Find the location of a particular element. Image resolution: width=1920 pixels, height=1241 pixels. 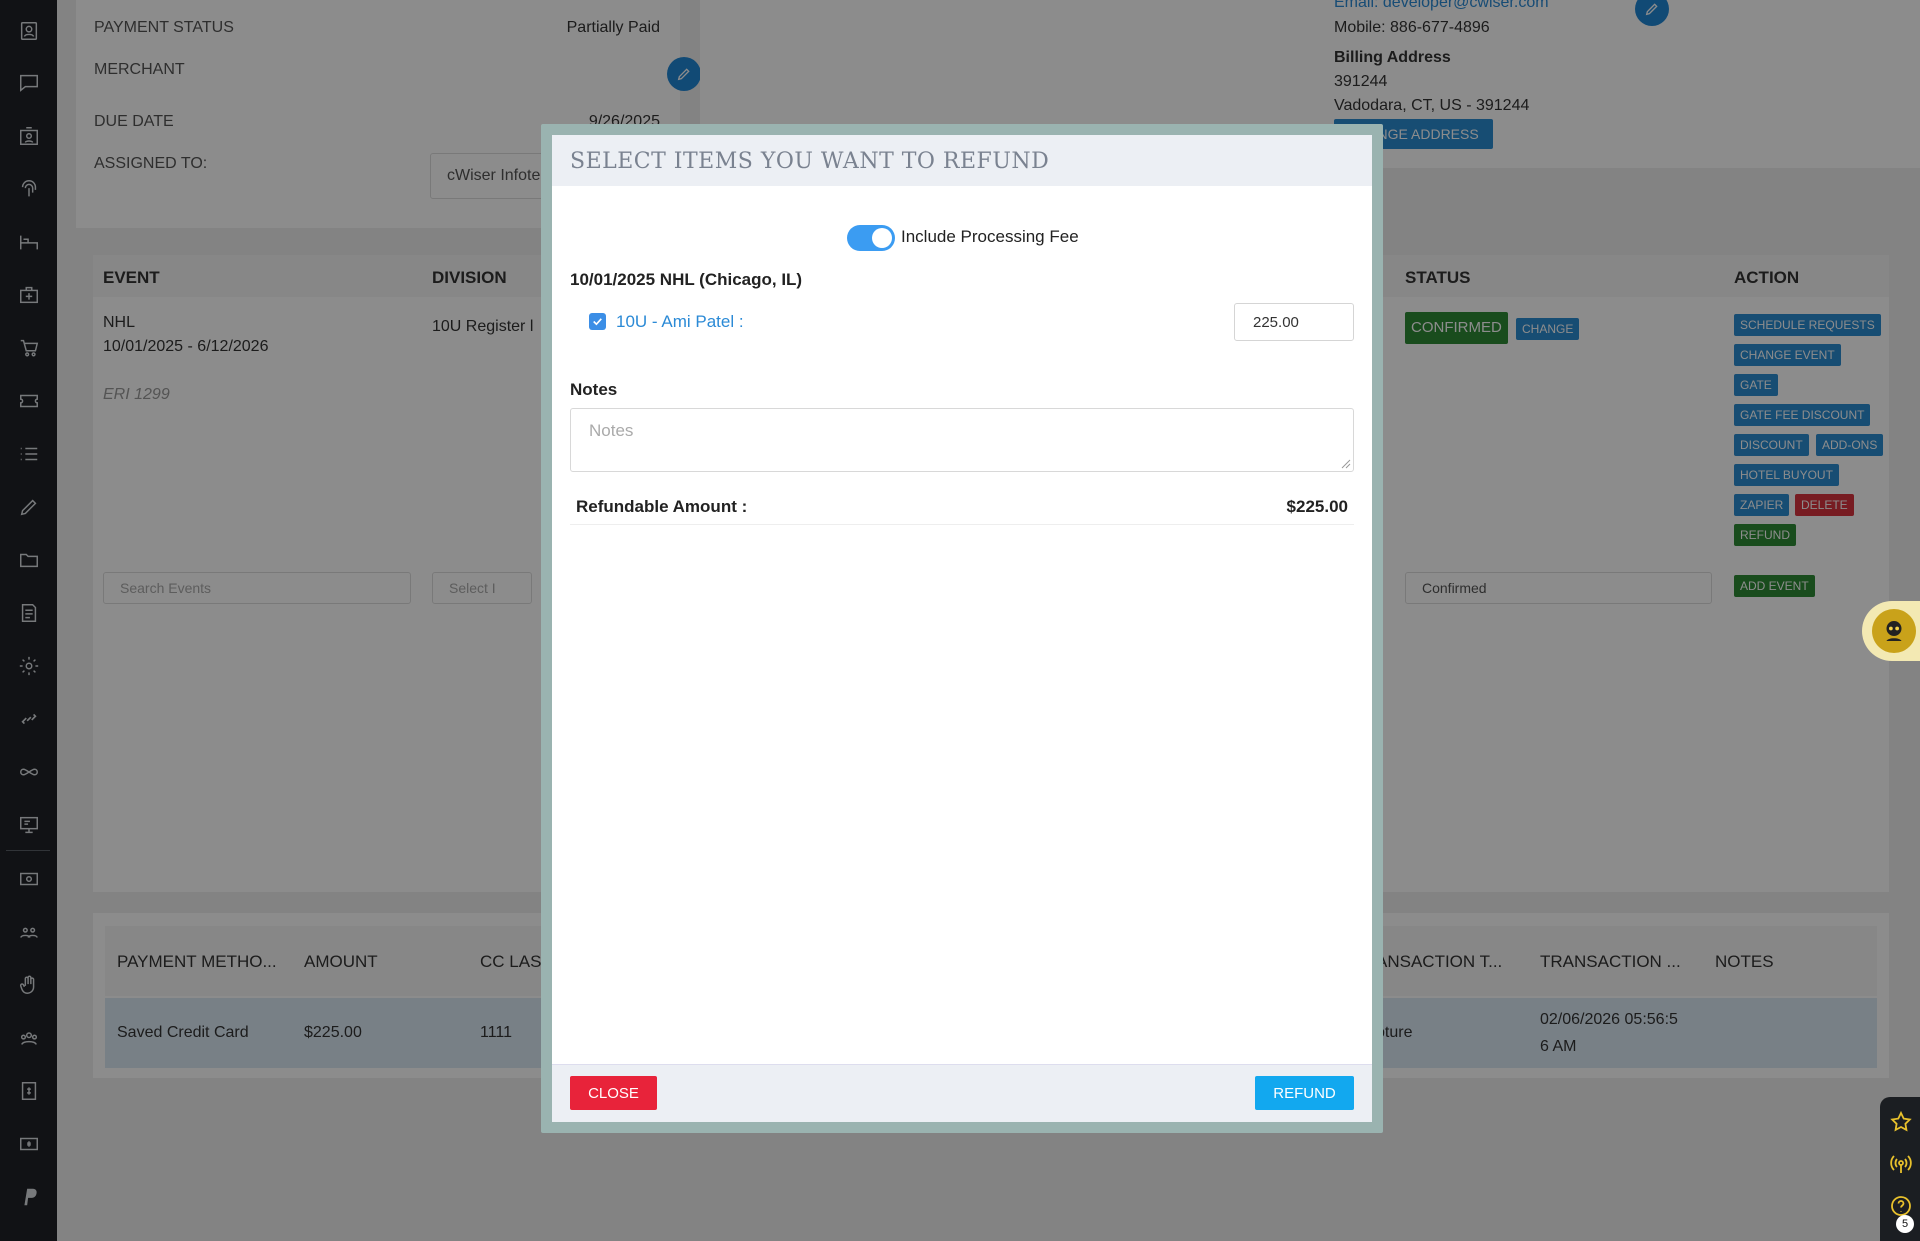

mascot-avatar is located at coordinates (1894, 631).